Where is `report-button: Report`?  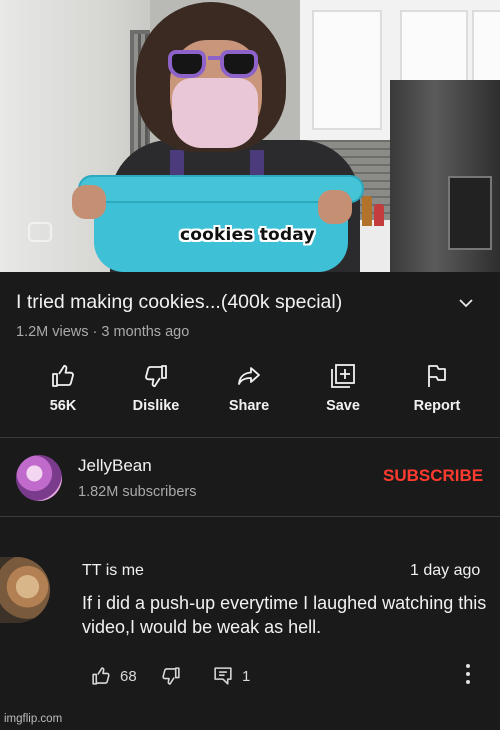
report-button: Report is located at coordinates (437, 392).